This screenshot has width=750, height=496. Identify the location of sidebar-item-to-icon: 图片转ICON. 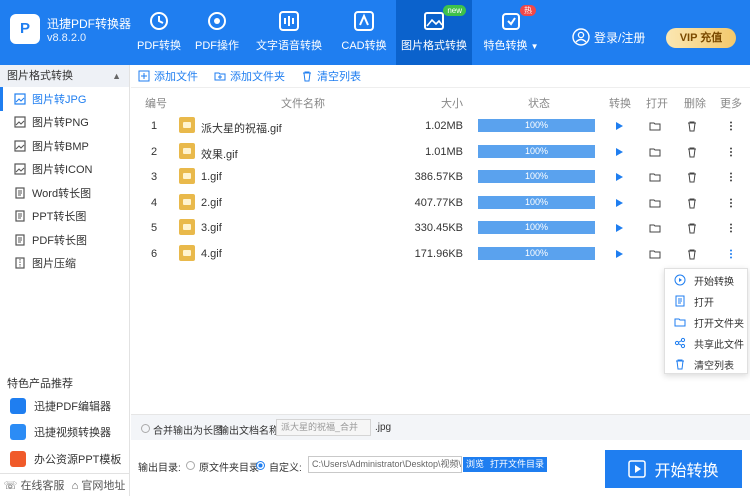
(64, 170).